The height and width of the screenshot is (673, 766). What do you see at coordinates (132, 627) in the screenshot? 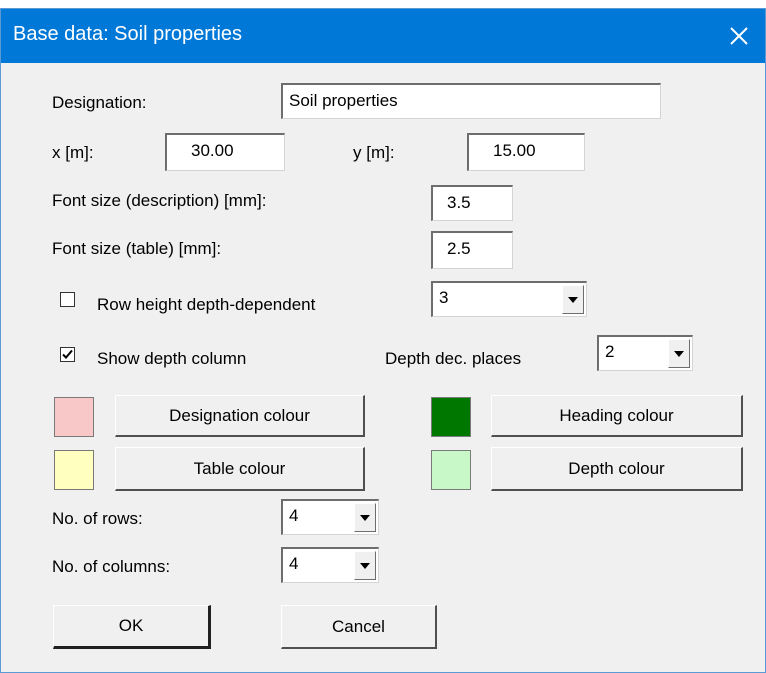
I see `ok-button: OK` at bounding box center [132, 627].